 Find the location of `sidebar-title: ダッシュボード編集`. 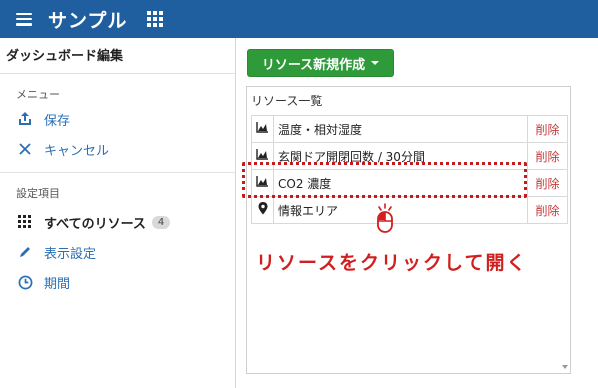

sidebar-title: ダッシュボード編集 is located at coordinates (117, 56).